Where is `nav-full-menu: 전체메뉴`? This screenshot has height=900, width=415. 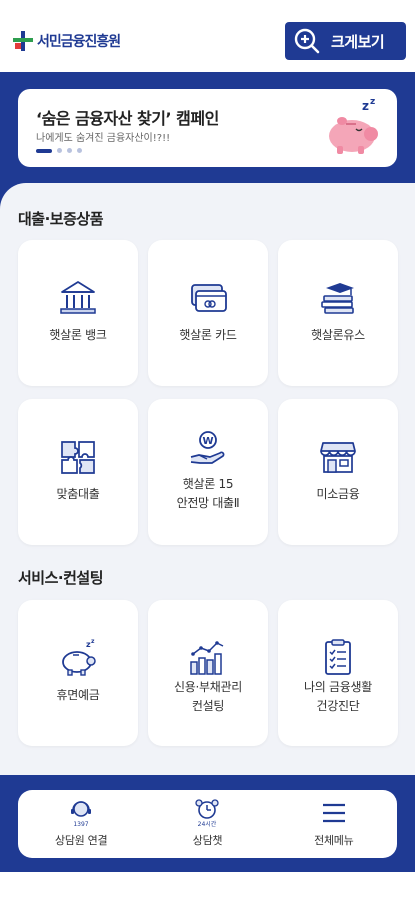 nav-full-menu: 전체메뉴 is located at coordinates (334, 824).